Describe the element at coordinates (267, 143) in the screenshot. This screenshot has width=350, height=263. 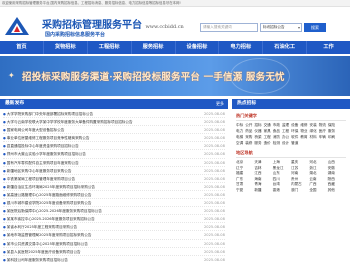
I see `keyword-tag: 造价` at that location.